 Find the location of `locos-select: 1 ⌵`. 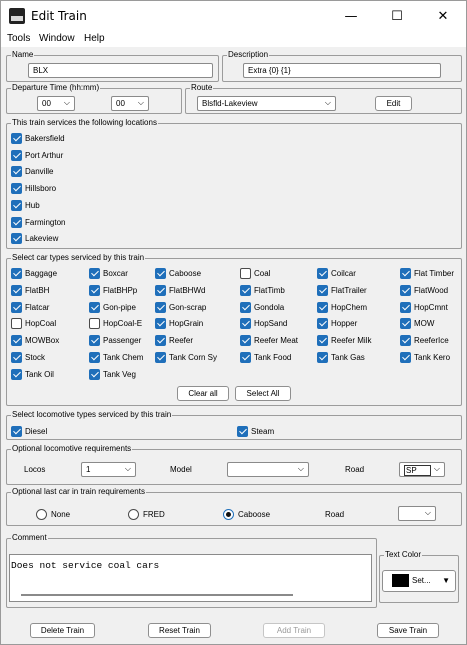

locos-select: 1 ⌵ is located at coordinates (108, 469).